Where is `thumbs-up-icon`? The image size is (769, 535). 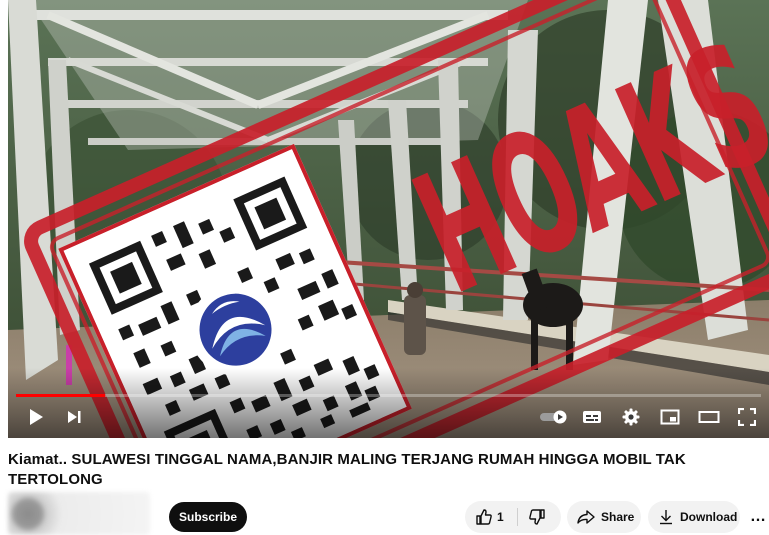
thumbs-up-icon is located at coordinates (484, 517).